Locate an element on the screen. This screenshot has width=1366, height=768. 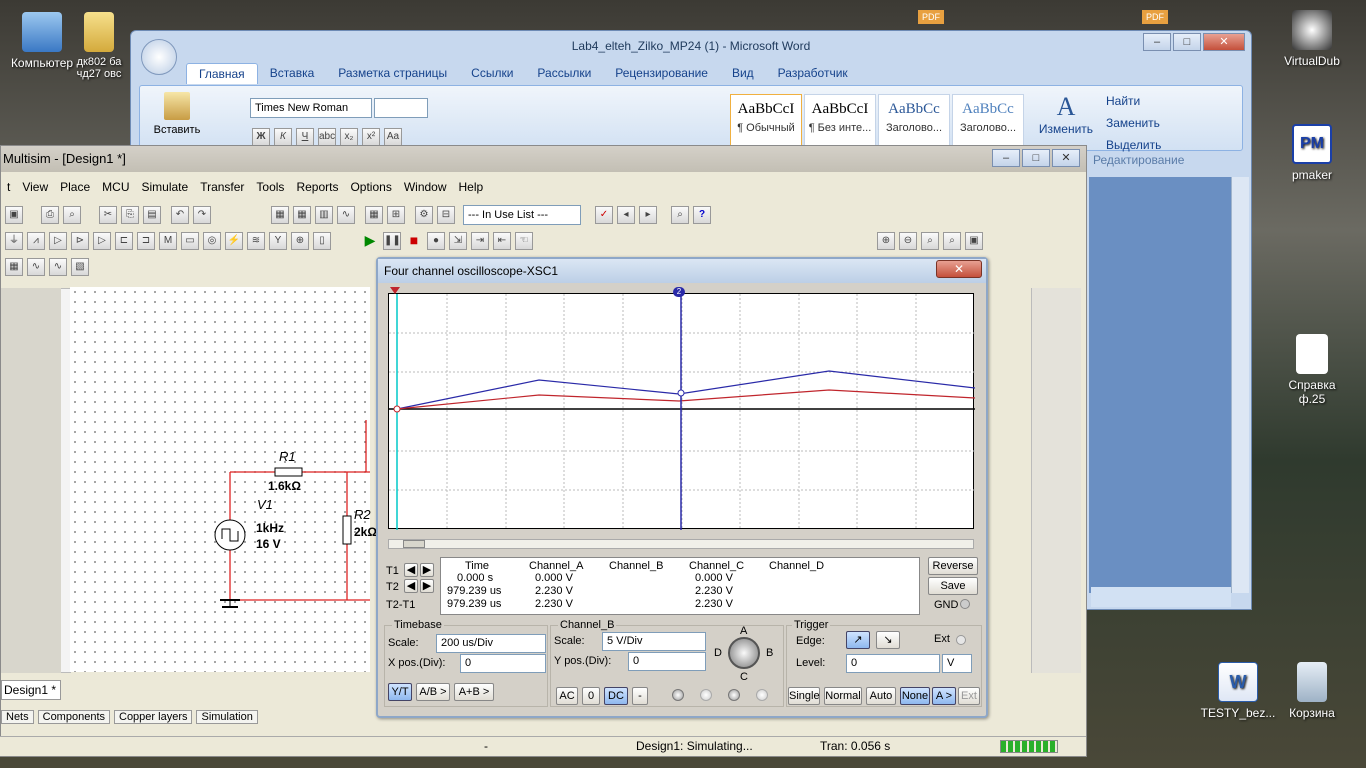
zoom-in-icon: ⊕ is located at coordinates (886, 241).